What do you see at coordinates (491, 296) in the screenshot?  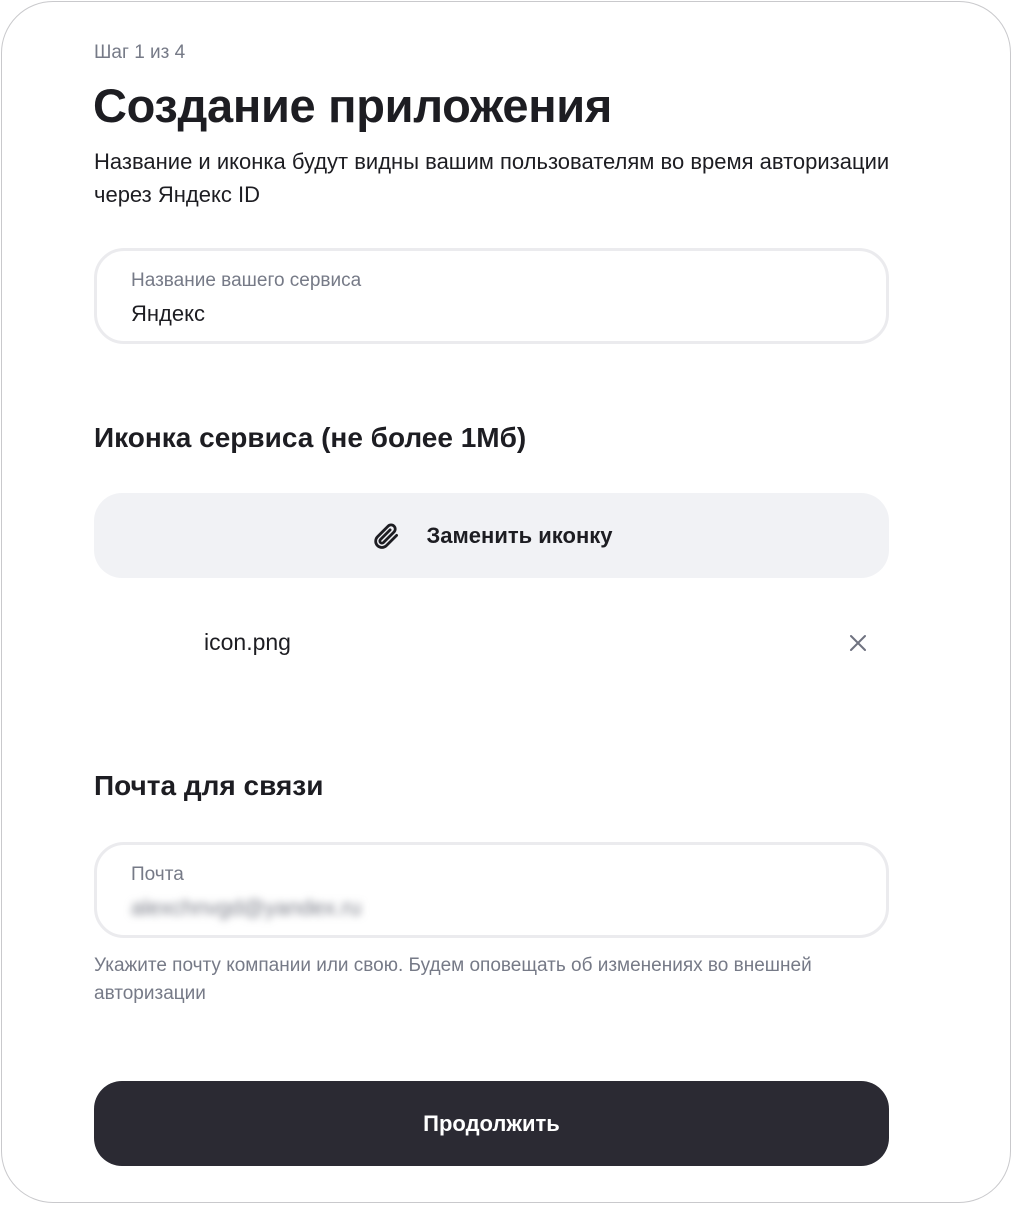 I see `service-name-field: Название вашего сервиса Яндекс` at bounding box center [491, 296].